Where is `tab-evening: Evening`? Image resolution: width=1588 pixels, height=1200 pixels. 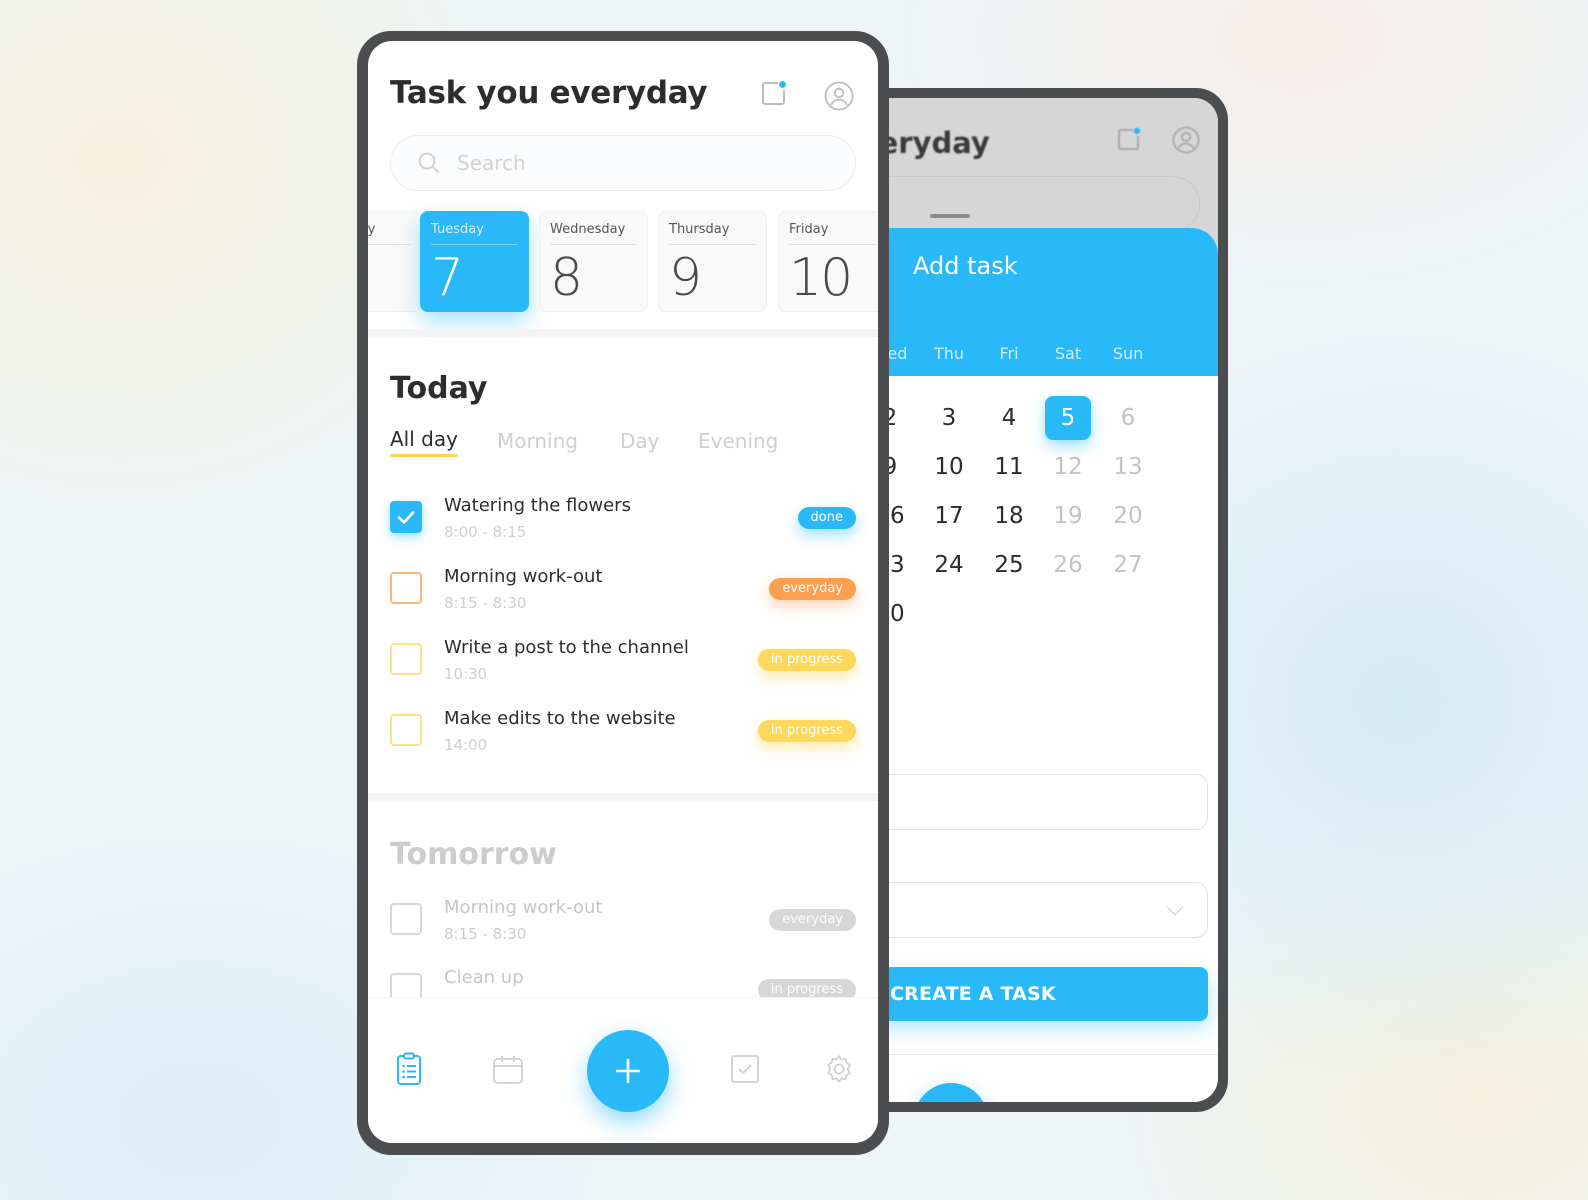 tab-evening: Evening is located at coordinates (738, 441).